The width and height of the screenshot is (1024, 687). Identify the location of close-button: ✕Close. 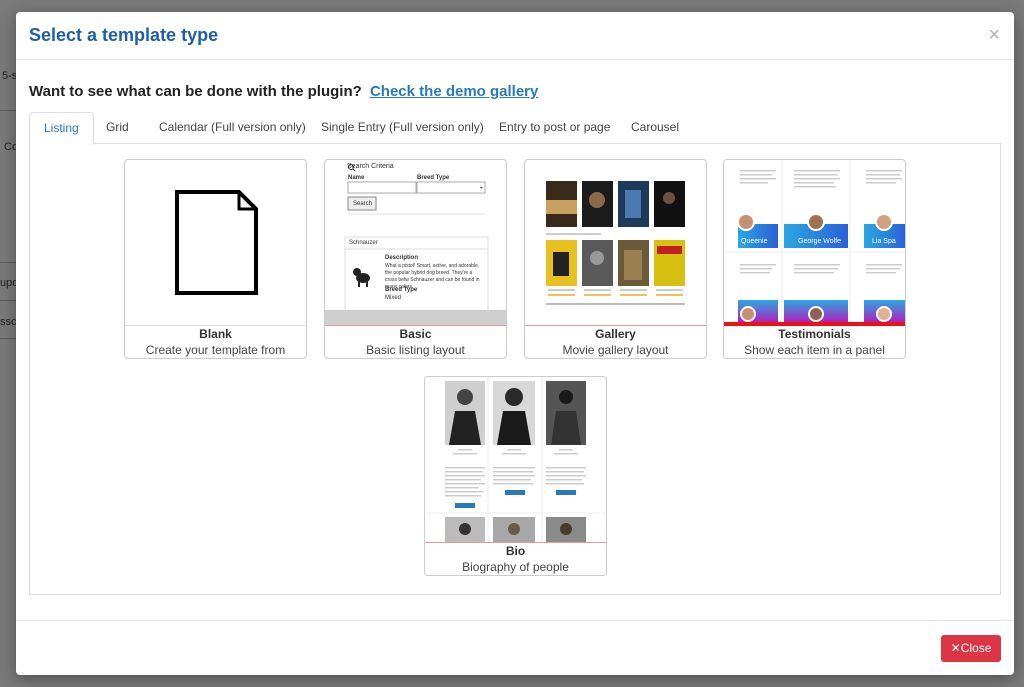
(971, 648).